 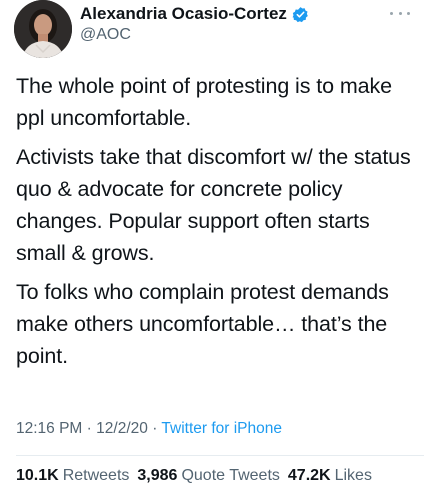 I want to click on author-name-row: Alexandria Ocasio-Cortez, so click(x=194, y=14).